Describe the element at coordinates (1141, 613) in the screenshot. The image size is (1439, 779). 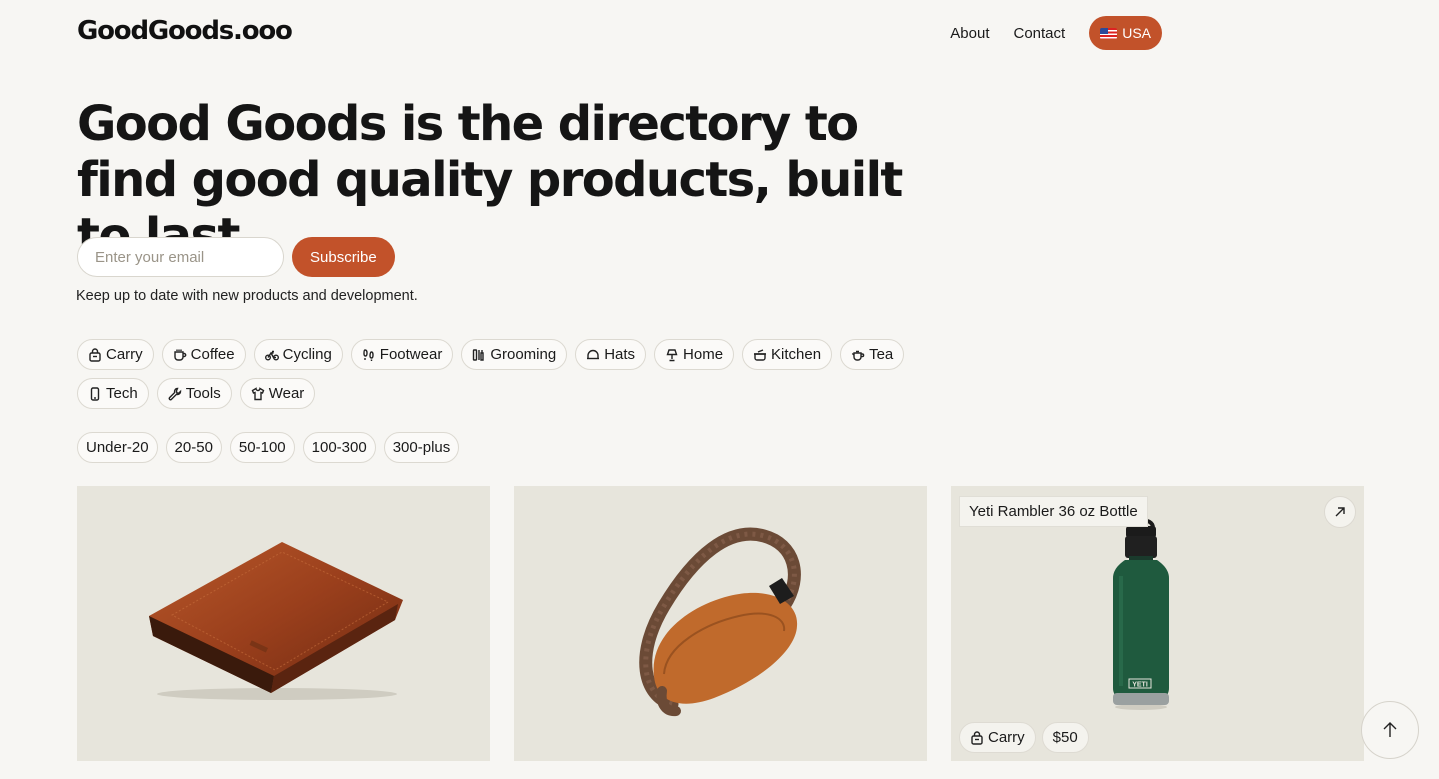
I see `bottle-image: YETI` at that location.